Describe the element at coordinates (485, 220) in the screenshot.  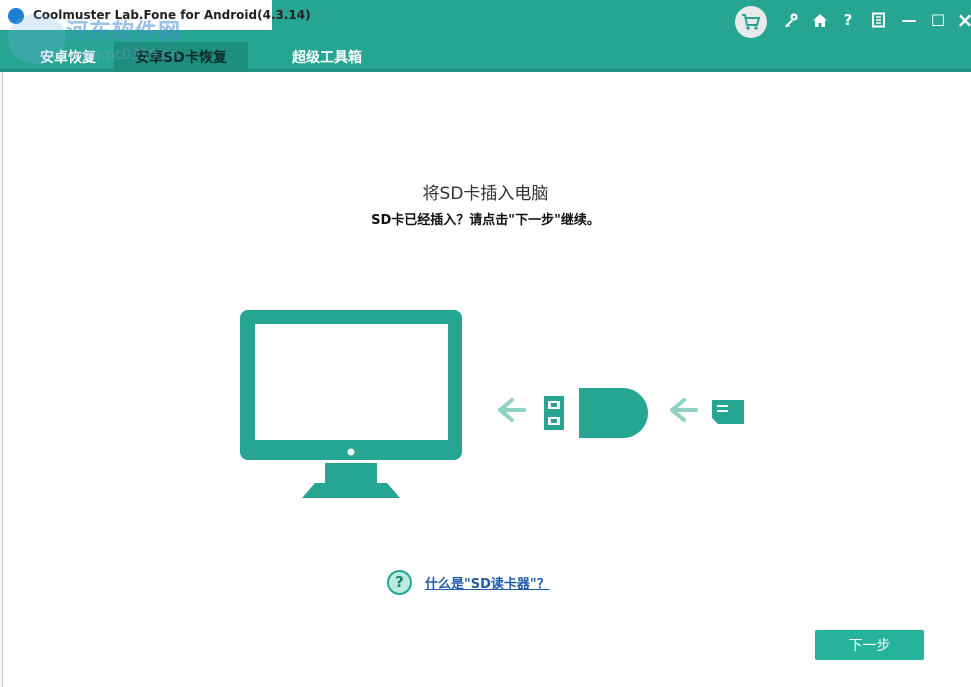
I see `page-instructions: SD卡已经插入？请点击"下一步"继续。` at that location.